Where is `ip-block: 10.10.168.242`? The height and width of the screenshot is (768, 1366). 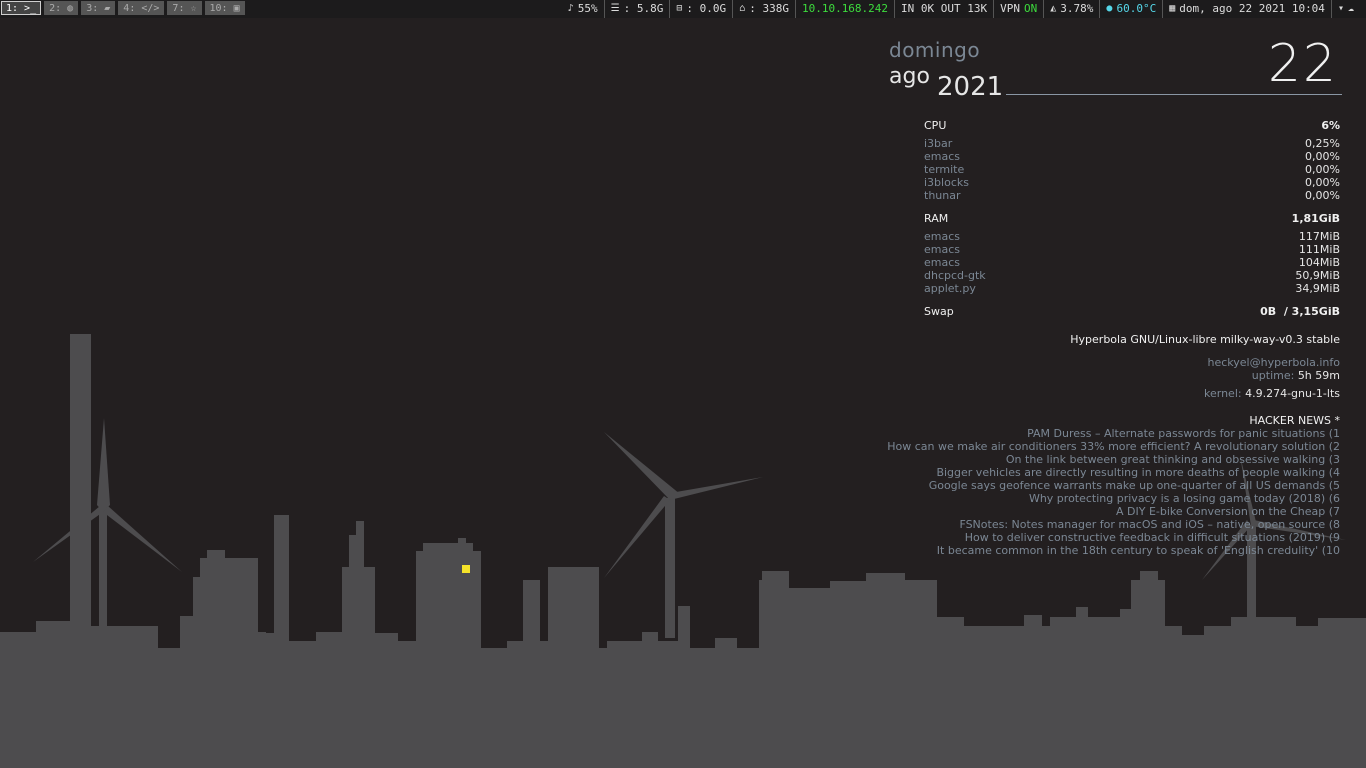
ip-block: 10.10.168.242 is located at coordinates (846, 9).